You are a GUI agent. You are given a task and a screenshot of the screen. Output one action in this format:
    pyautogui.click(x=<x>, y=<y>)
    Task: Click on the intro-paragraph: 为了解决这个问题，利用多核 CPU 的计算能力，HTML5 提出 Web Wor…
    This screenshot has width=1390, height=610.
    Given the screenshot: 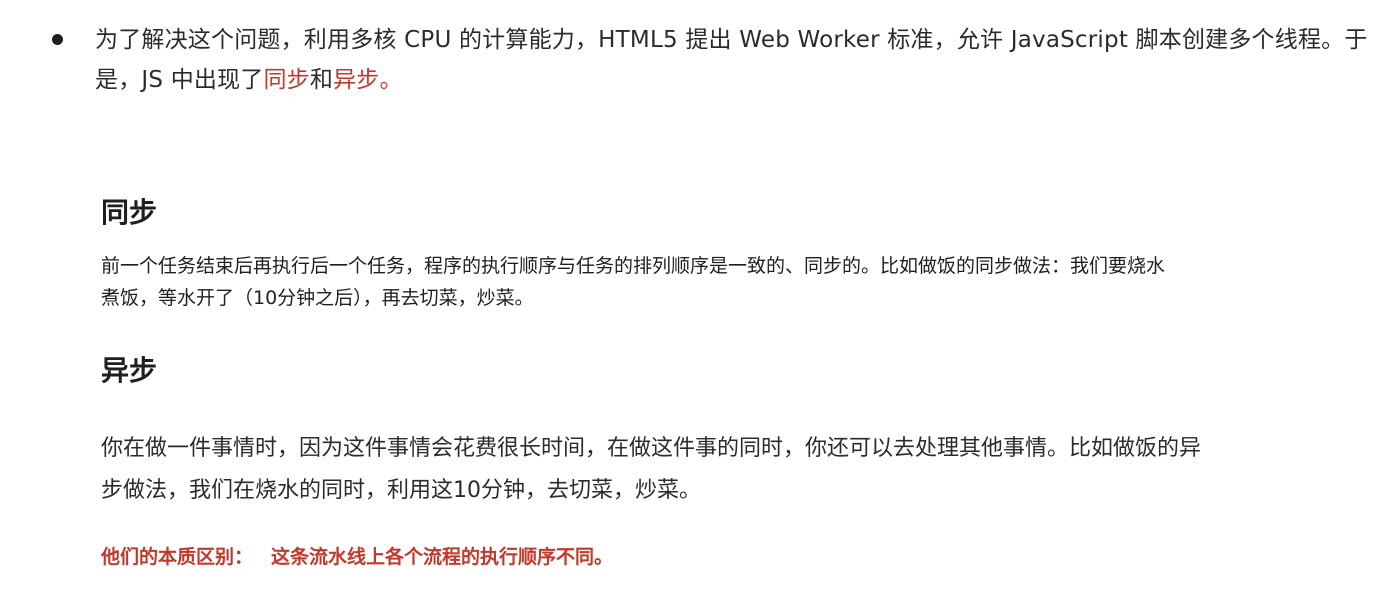 What is the action you would take?
    pyautogui.click(x=736, y=60)
    